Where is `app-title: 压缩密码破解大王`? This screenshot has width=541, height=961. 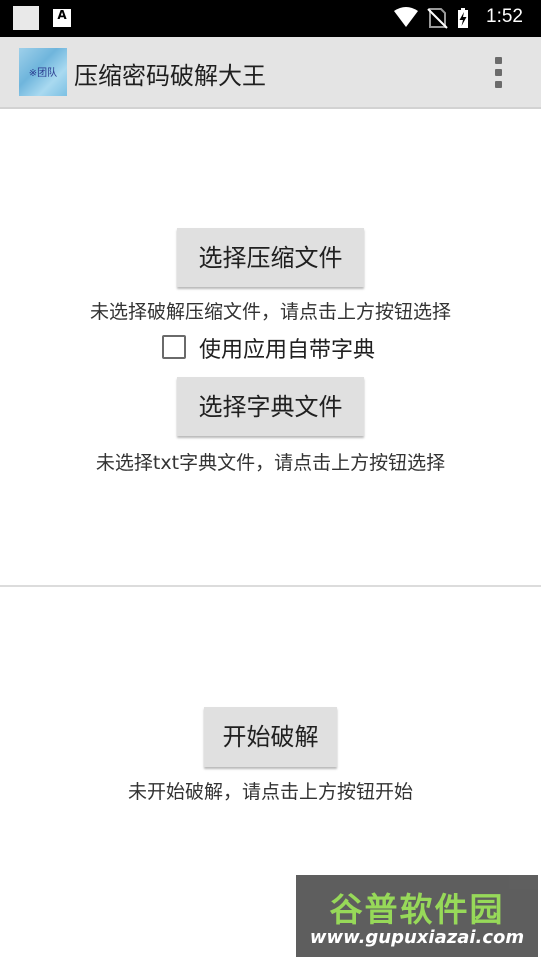
app-title: 压缩密码破解大王 is located at coordinates (170, 76).